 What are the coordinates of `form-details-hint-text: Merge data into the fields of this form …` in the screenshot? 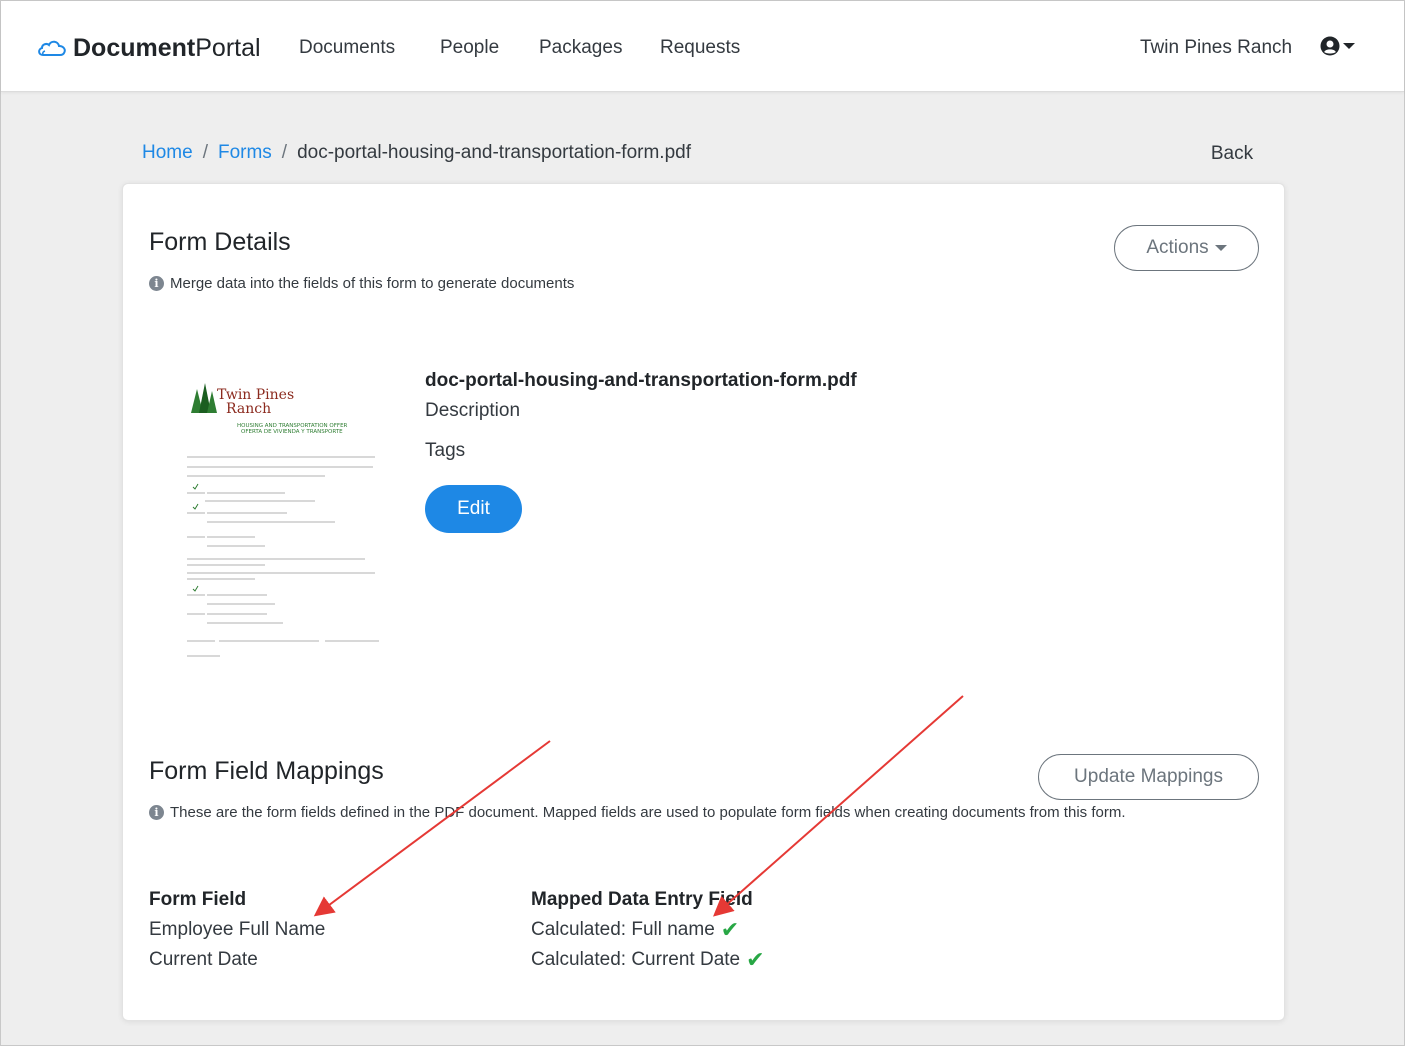 It's located at (372, 283).